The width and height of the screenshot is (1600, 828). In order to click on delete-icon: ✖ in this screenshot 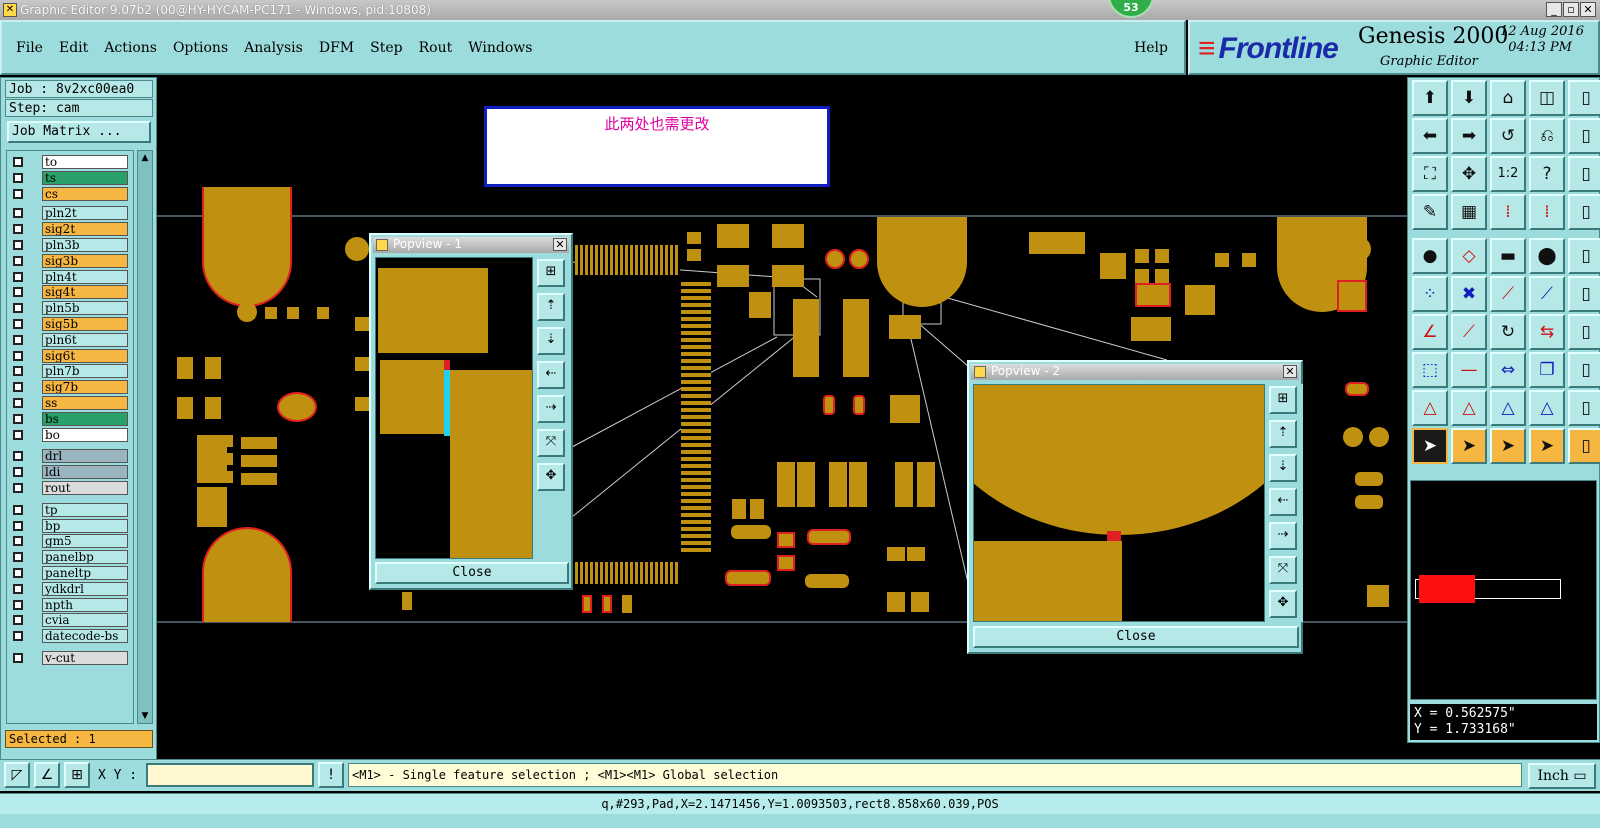, I will do `click(1469, 294)`.